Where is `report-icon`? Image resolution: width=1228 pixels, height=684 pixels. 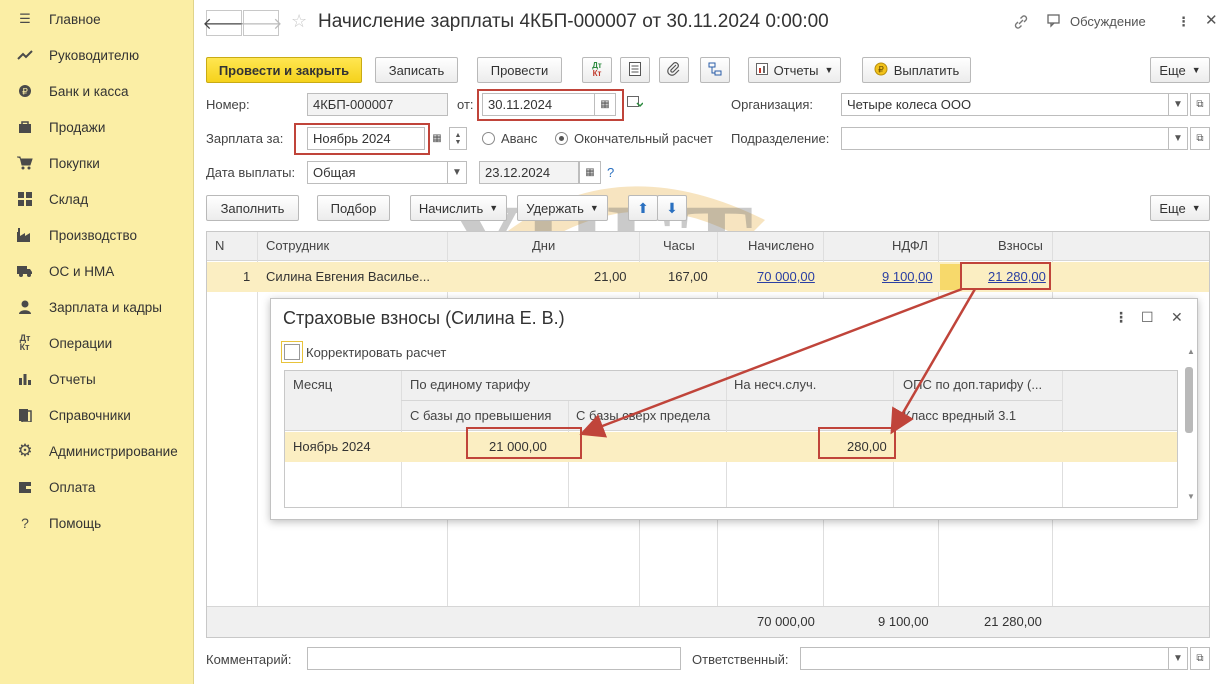 report-icon is located at coordinates (761, 70).